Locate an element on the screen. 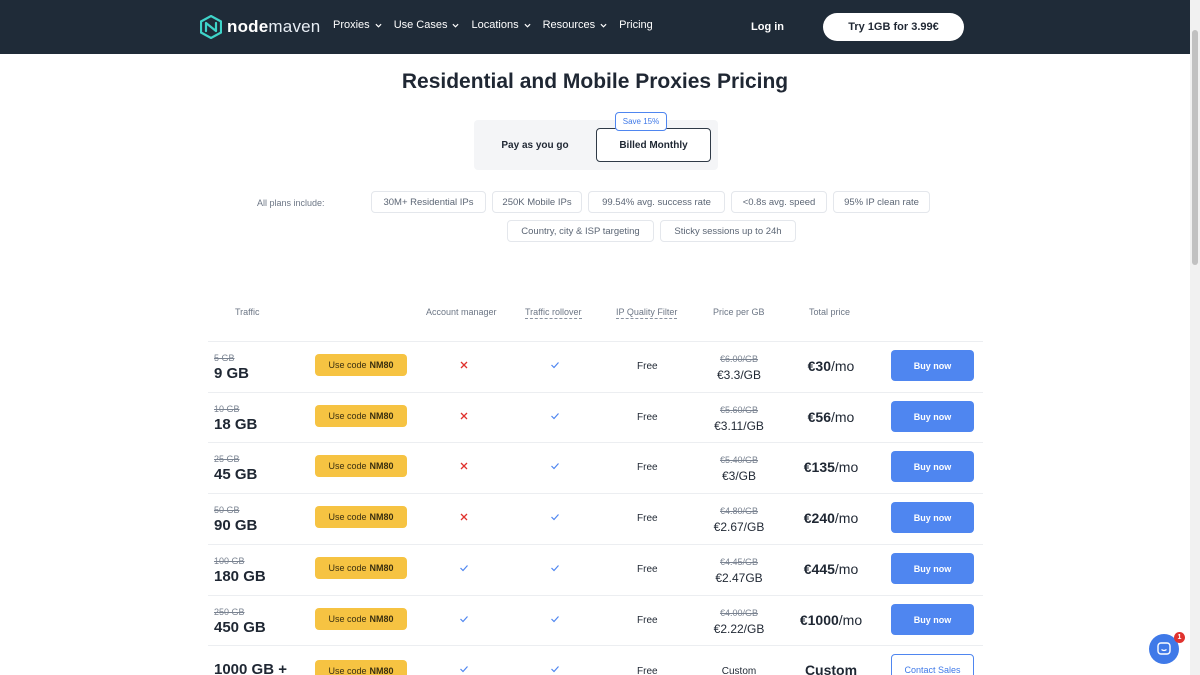 The image size is (1200, 675). old-traffic: 10 GB is located at coordinates (227, 409).